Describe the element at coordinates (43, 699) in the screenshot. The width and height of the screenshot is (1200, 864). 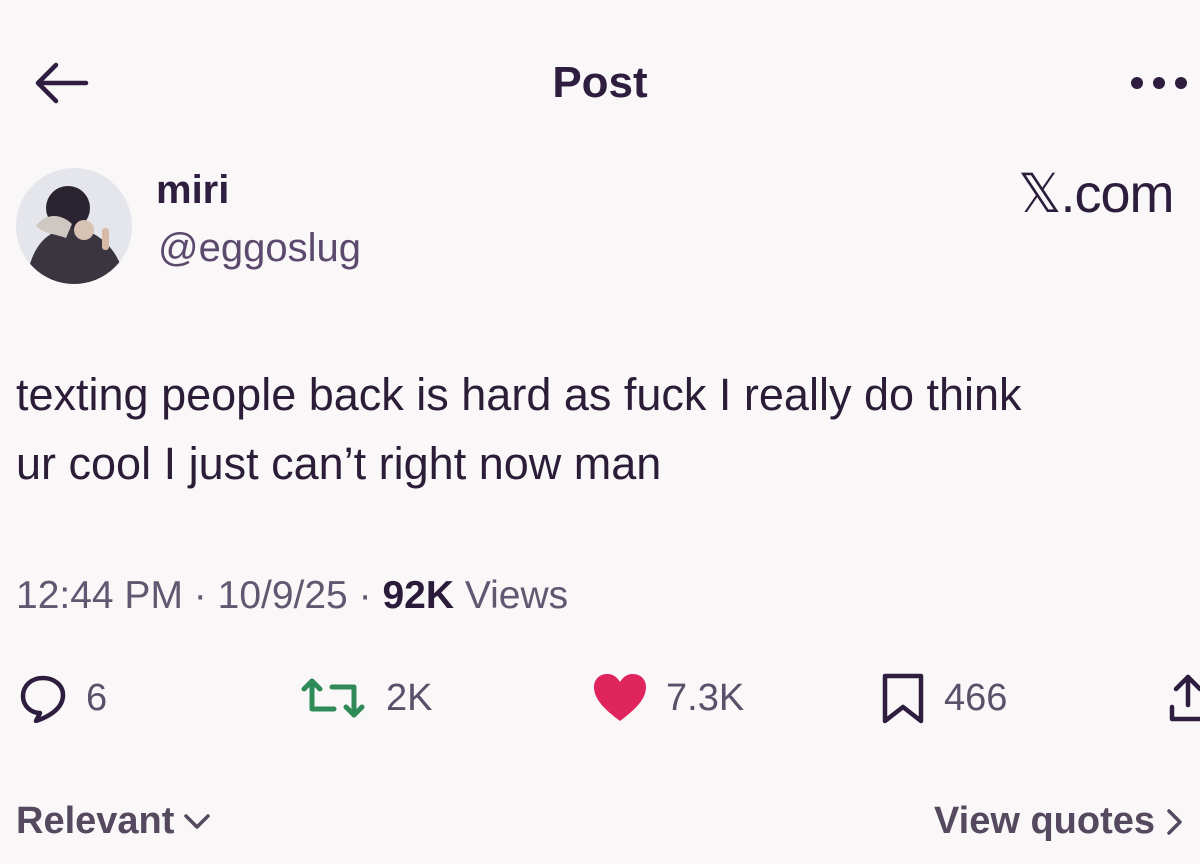
I see `reply-icon` at that location.